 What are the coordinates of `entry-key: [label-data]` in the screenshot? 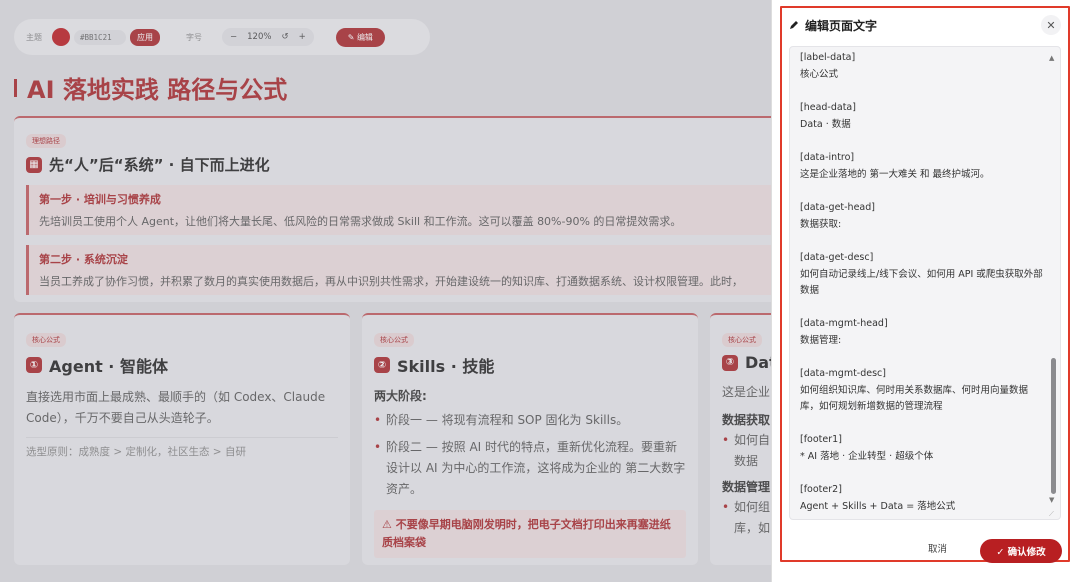 It's located at (828, 57).